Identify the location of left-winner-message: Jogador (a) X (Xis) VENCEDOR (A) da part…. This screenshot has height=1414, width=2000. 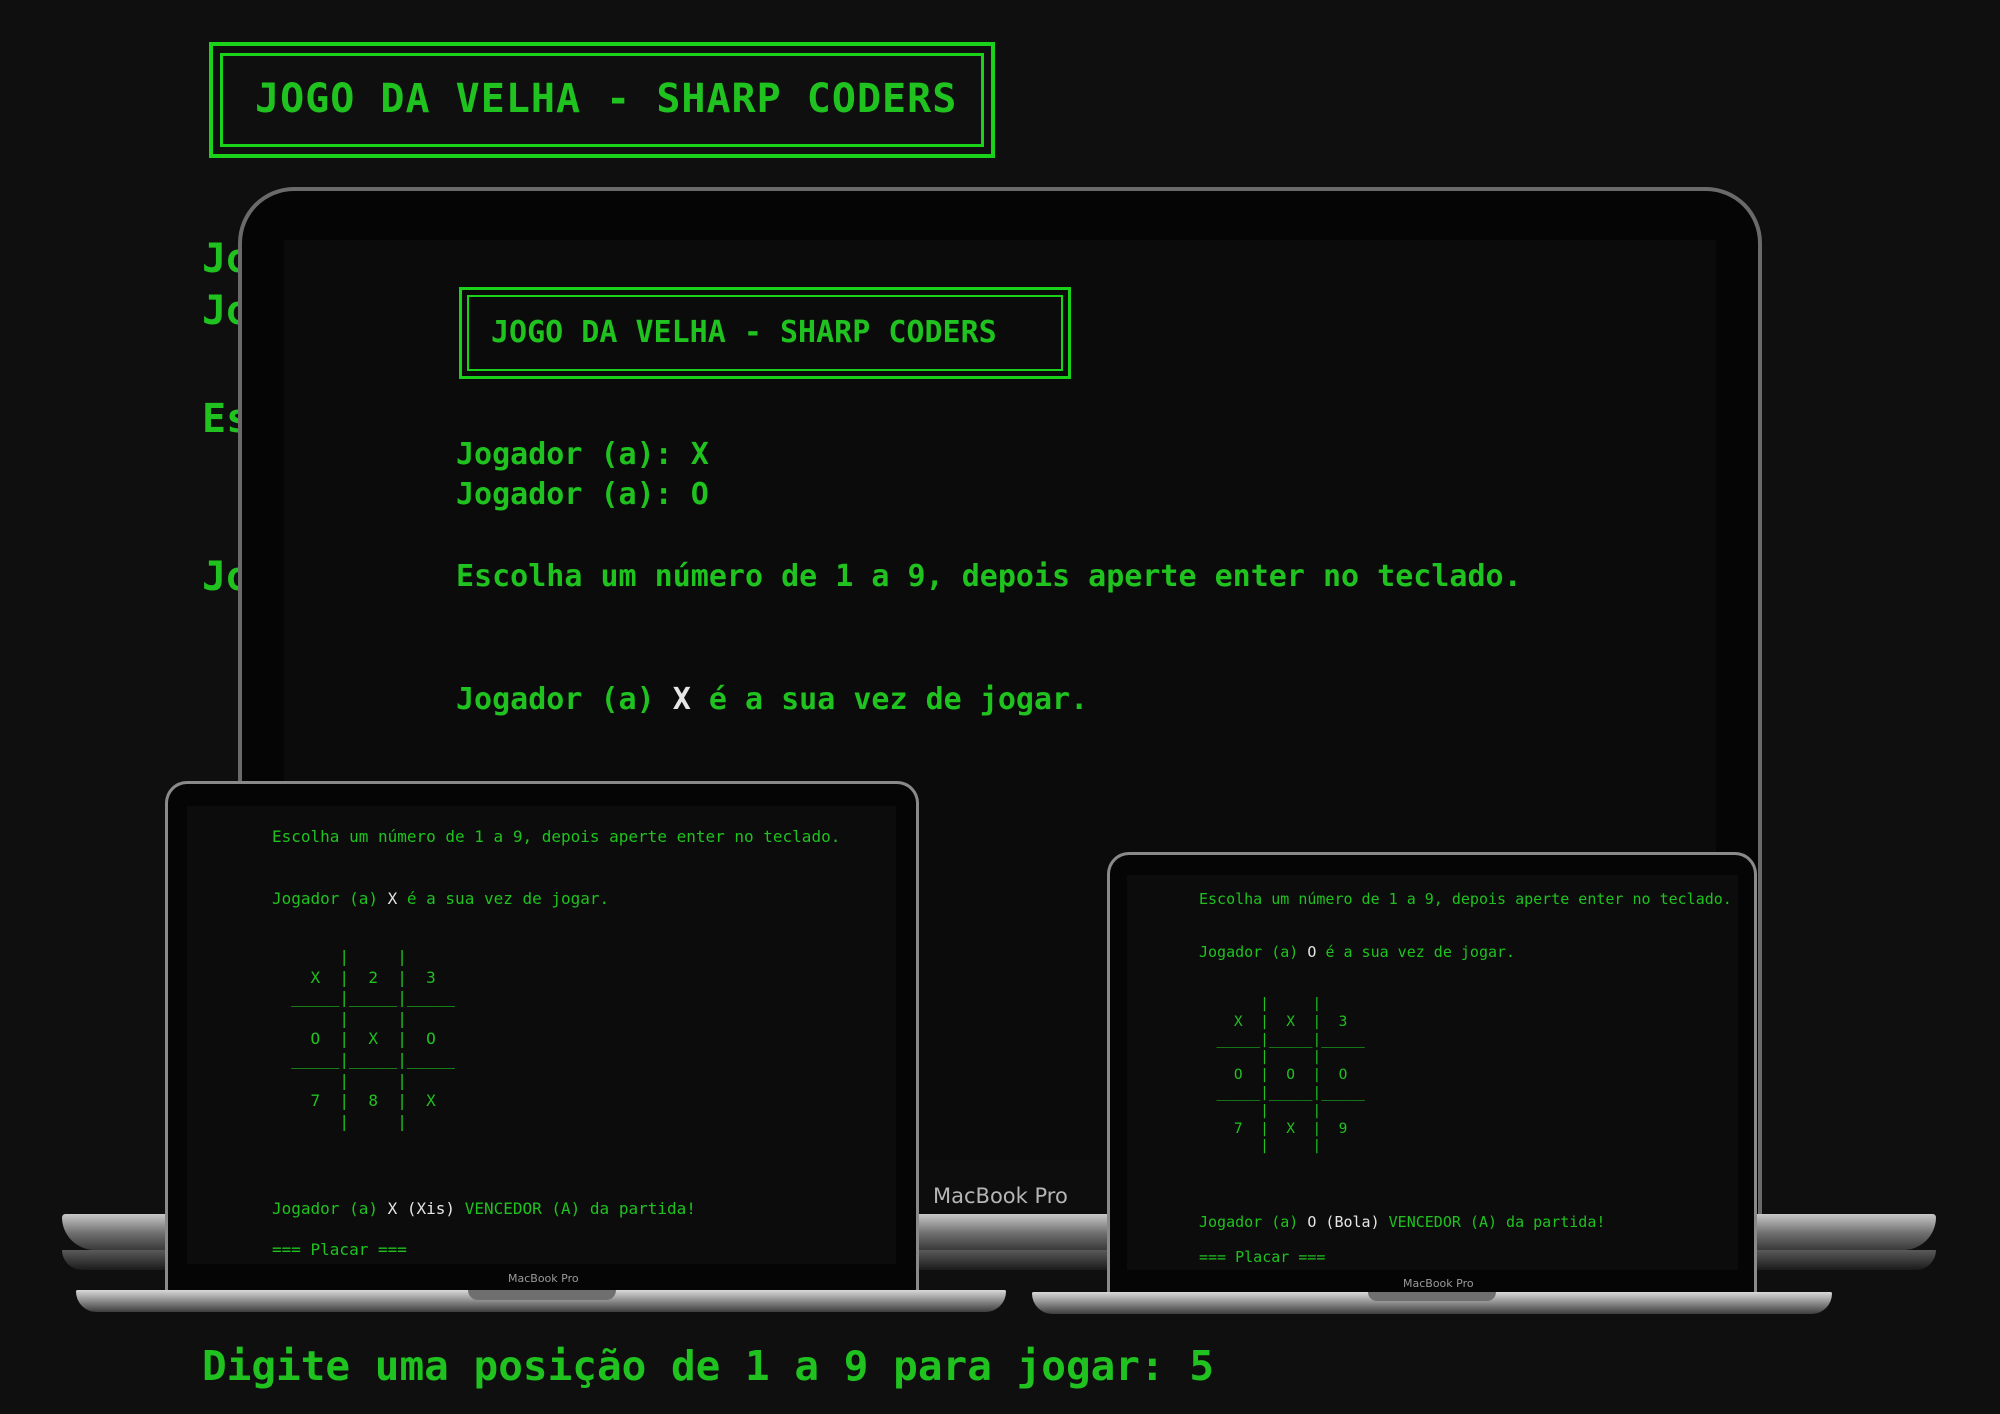
(484, 1208).